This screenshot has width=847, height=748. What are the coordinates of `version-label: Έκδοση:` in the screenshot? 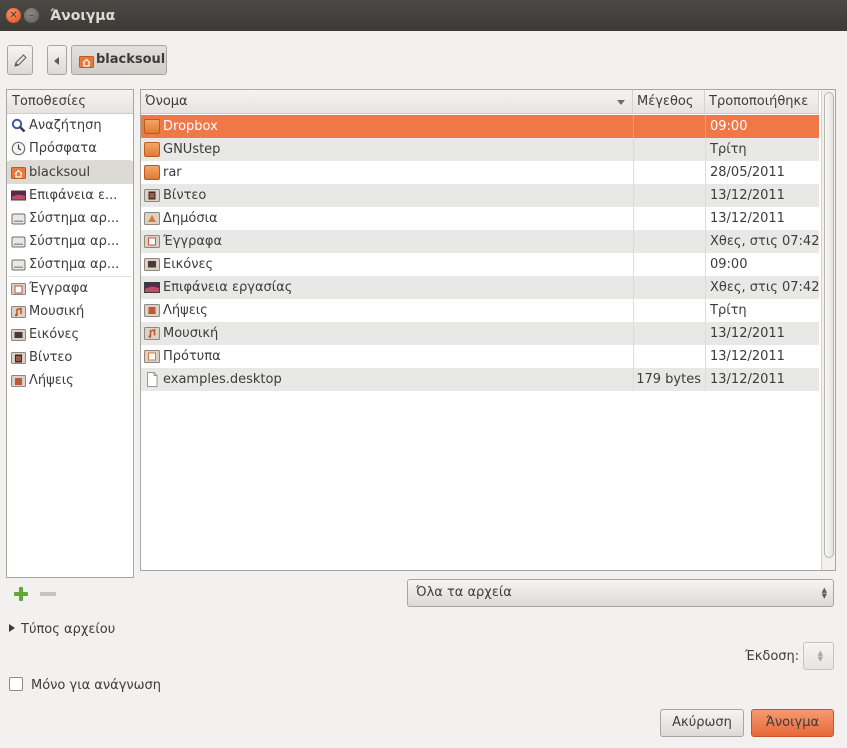 It's located at (772, 656).